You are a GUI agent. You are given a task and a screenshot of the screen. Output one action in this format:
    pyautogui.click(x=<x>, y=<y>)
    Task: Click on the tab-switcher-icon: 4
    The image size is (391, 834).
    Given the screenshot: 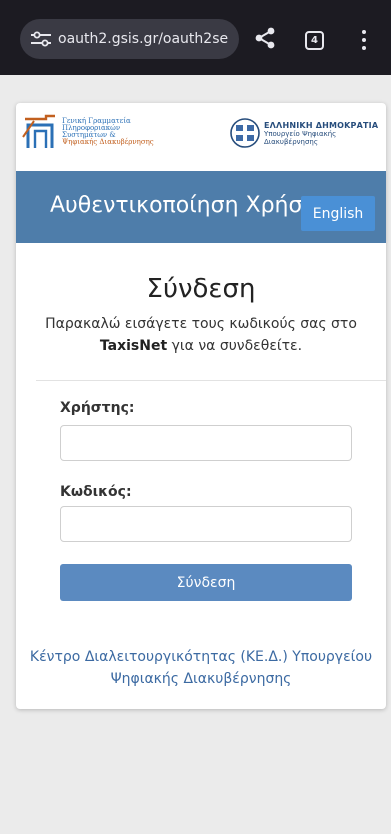 What is the action you would take?
    pyautogui.click(x=314, y=40)
    